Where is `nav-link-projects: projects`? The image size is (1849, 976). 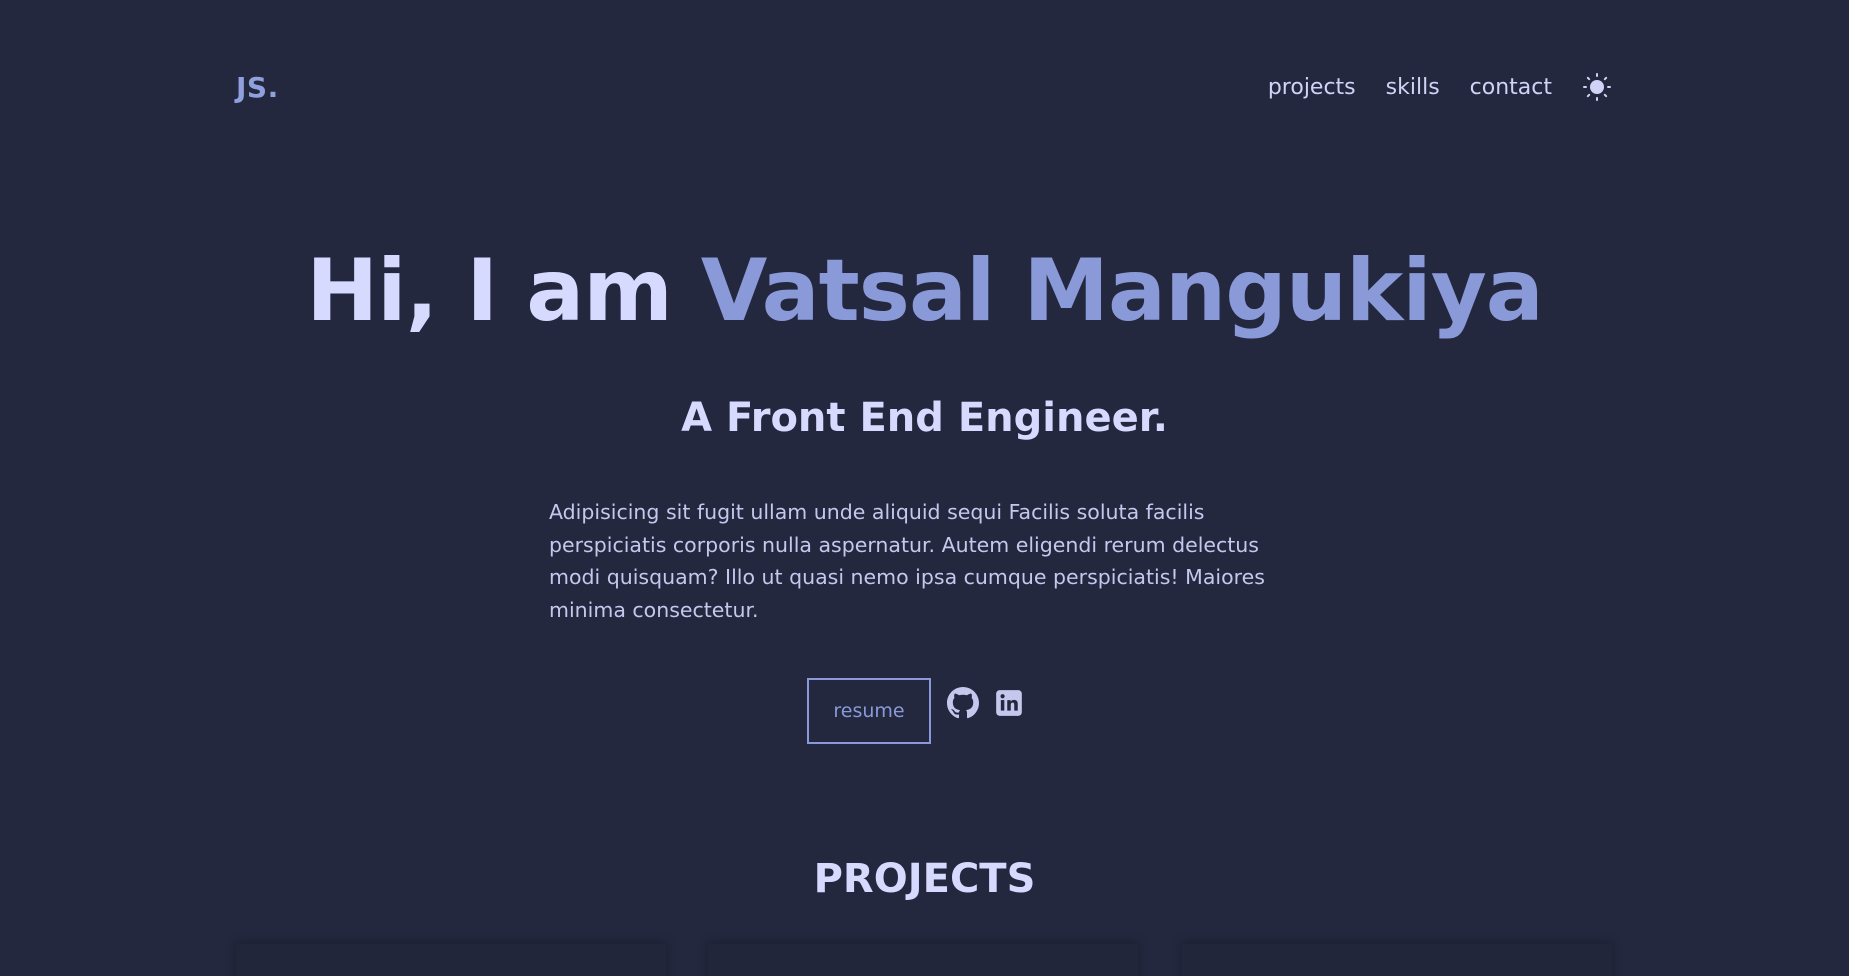
nav-link-projects: projects is located at coordinates (1312, 87).